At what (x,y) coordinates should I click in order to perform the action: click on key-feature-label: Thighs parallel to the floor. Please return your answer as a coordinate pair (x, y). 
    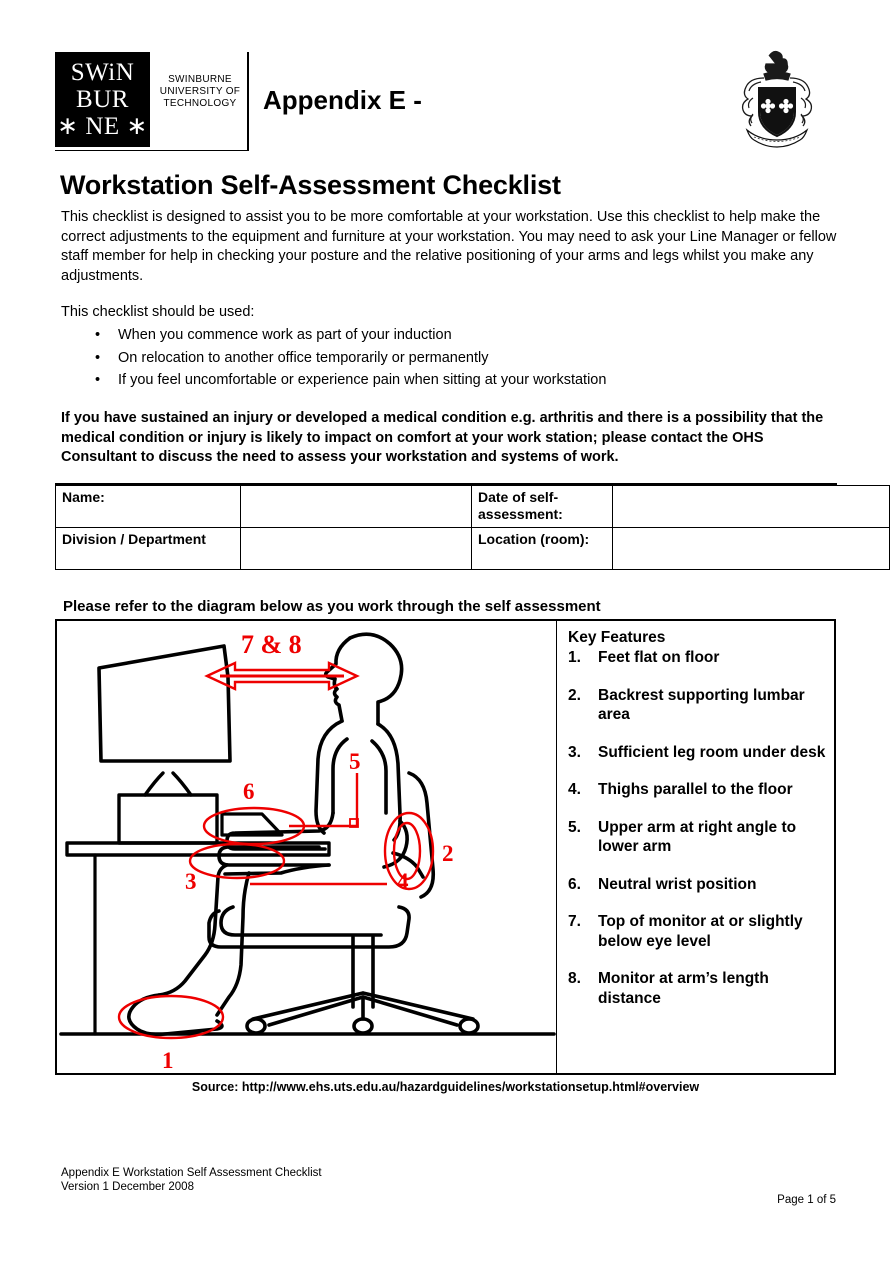
    Looking at the image, I should click on (695, 789).